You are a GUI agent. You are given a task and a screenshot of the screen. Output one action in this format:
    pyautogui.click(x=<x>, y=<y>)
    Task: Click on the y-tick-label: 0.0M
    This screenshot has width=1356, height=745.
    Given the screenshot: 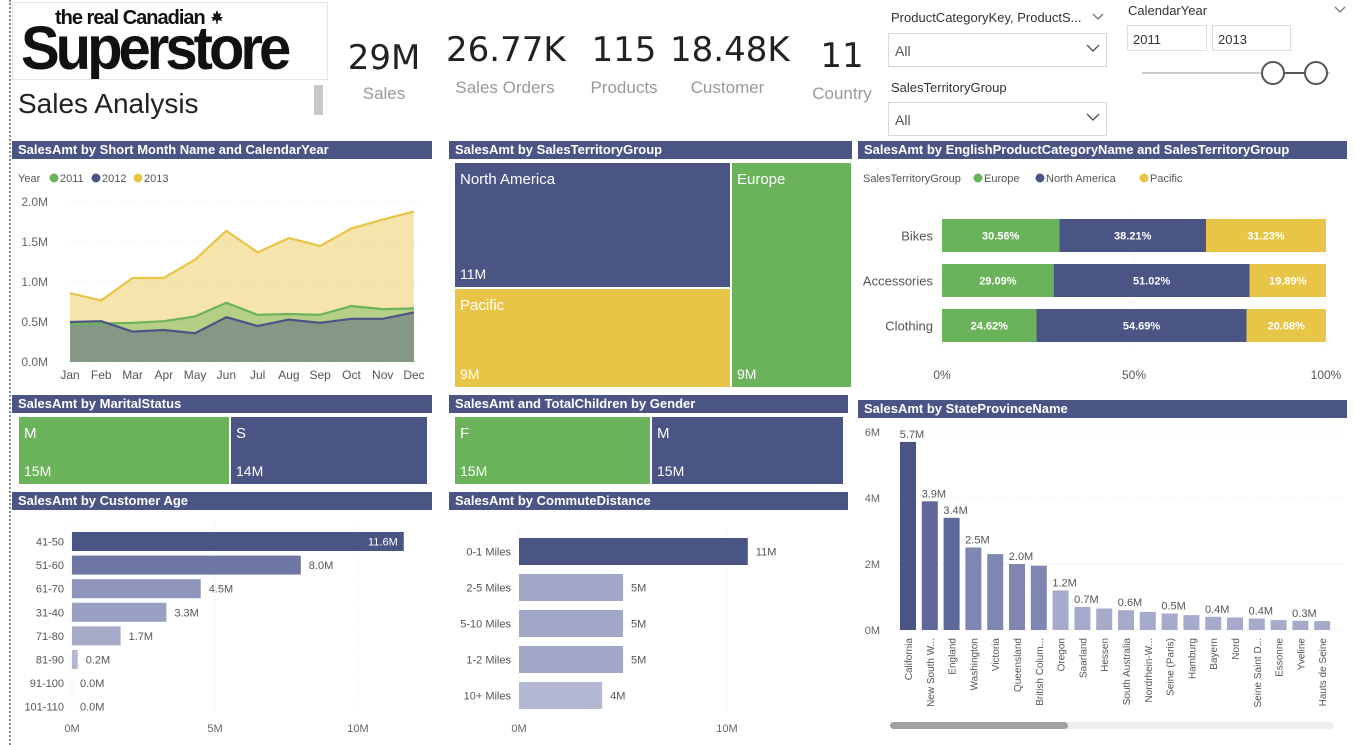 What is the action you would take?
    pyautogui.click(x=34, y=362)
    